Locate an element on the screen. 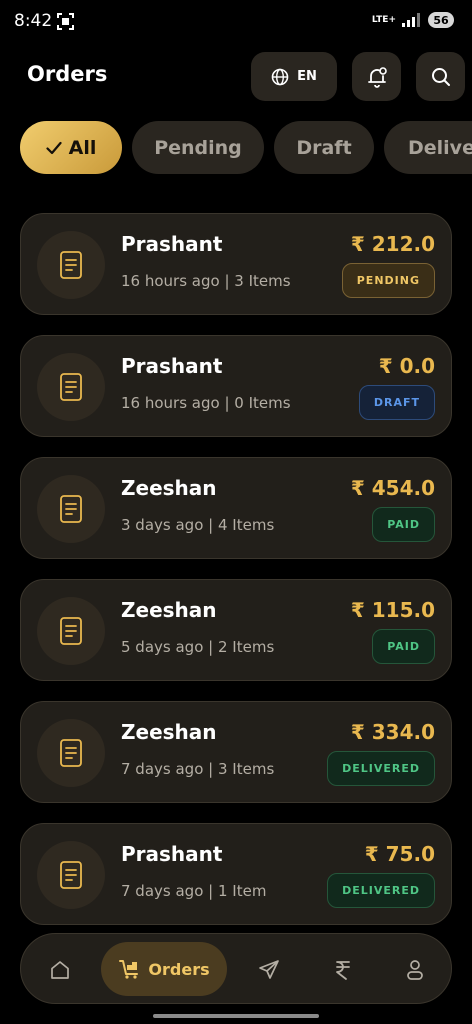 The height and width of the screenshot is (1024, 472). status-badge: DRAFT is located at coordinates (396, 402).